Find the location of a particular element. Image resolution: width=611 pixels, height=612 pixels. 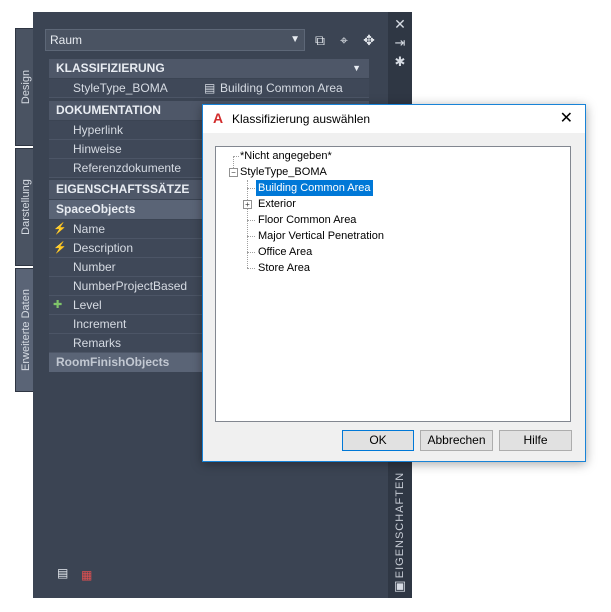

tab-erweiterte-daten-label: Erweiterte Daten is located at coordinates (26, 330).